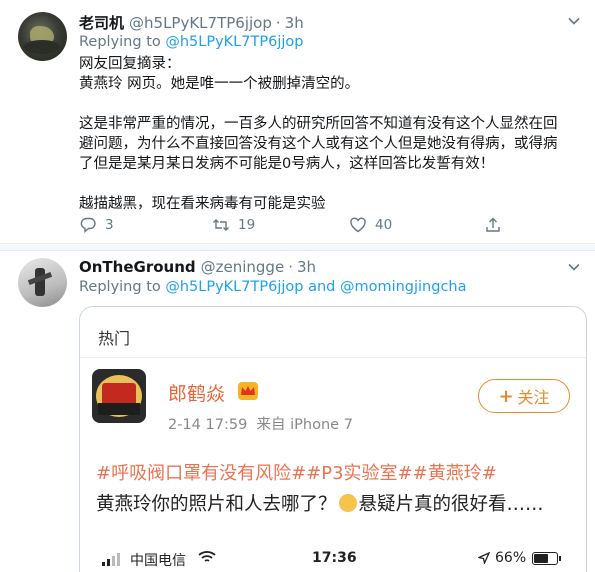  I want to click on post-time: 2-14 17:59, so click(208, 425).